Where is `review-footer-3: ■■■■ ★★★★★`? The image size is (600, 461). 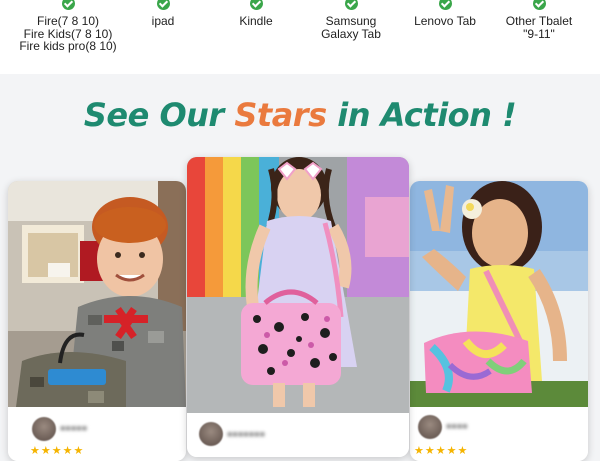
review-footer-3: ■■■■ ★★★★★ is located at coordinates (499, 434).